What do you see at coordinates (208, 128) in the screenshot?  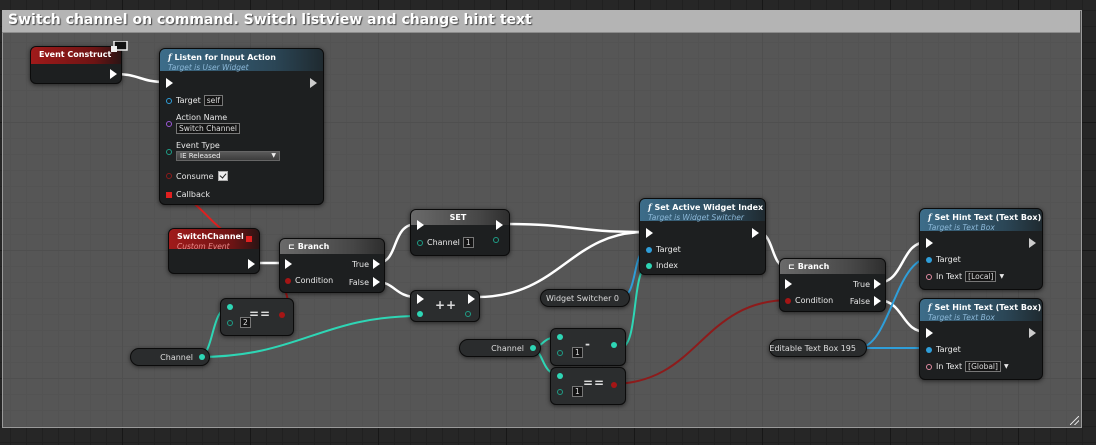 I see `action-name-input: Switch Channel` at bounding box center [208, 128].